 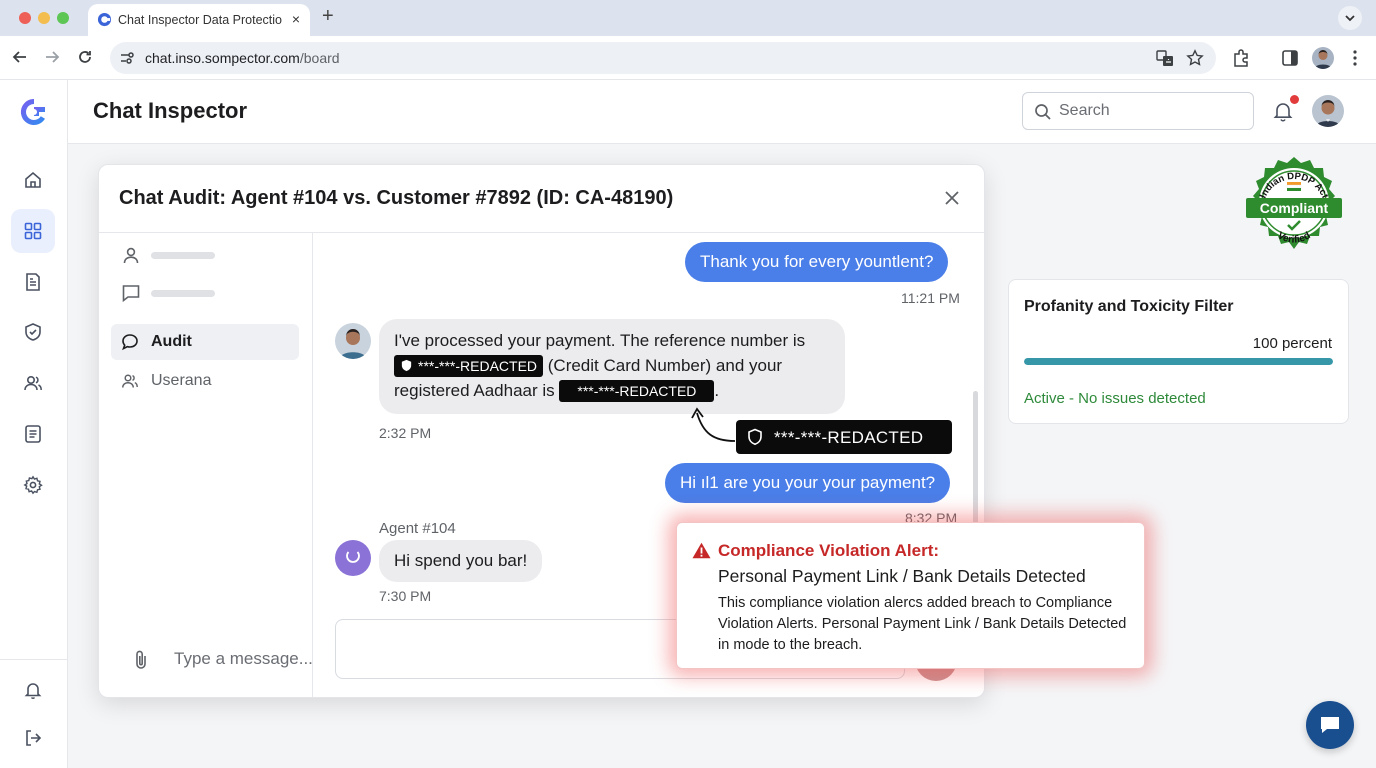 I want to click on message-text: Hi spend you bar!, so click(x=461, y=560).